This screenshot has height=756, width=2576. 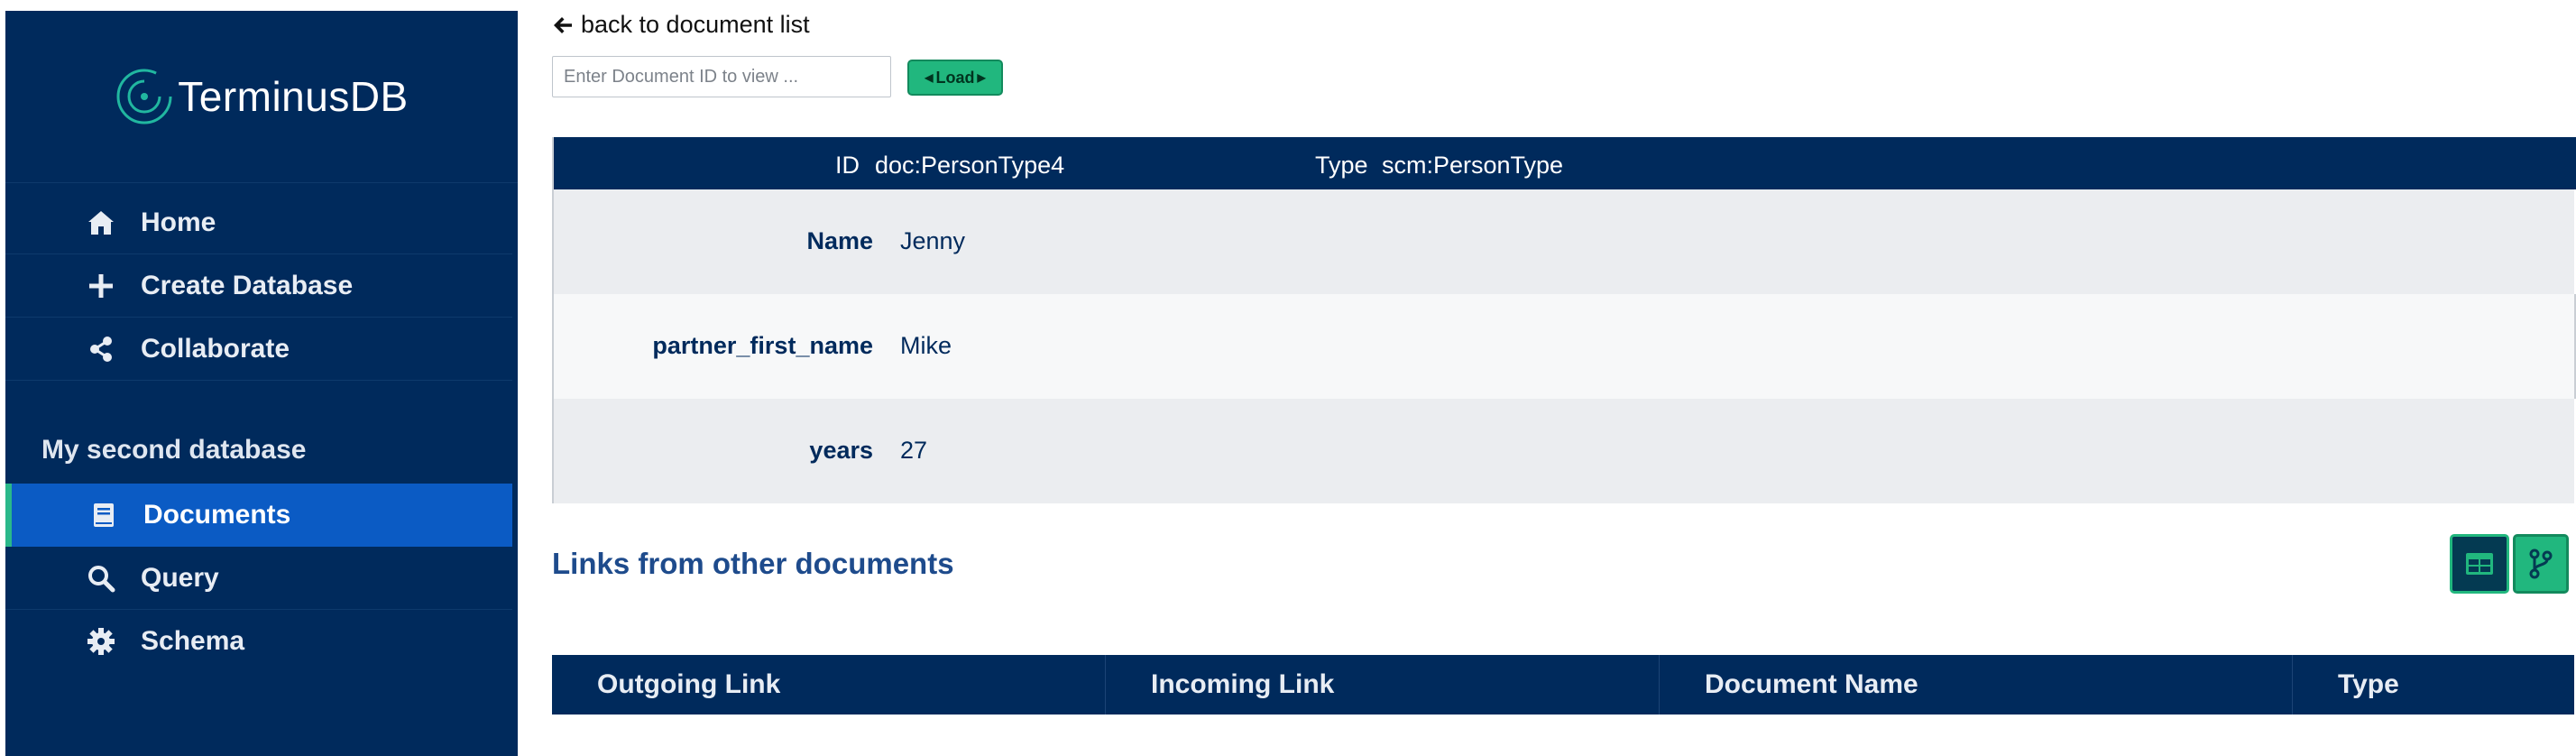 What do you see at coordinates (848, 165) in the screenshot?
I see `id-label: ID` at bounding box center [848, 165].